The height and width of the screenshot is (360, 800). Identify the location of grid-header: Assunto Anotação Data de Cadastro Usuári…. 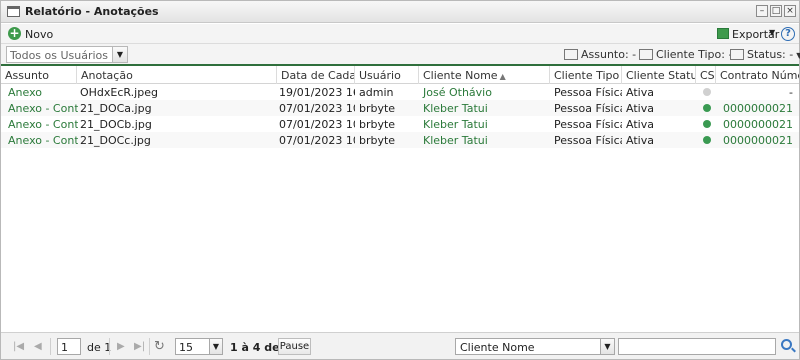
(400, 75).